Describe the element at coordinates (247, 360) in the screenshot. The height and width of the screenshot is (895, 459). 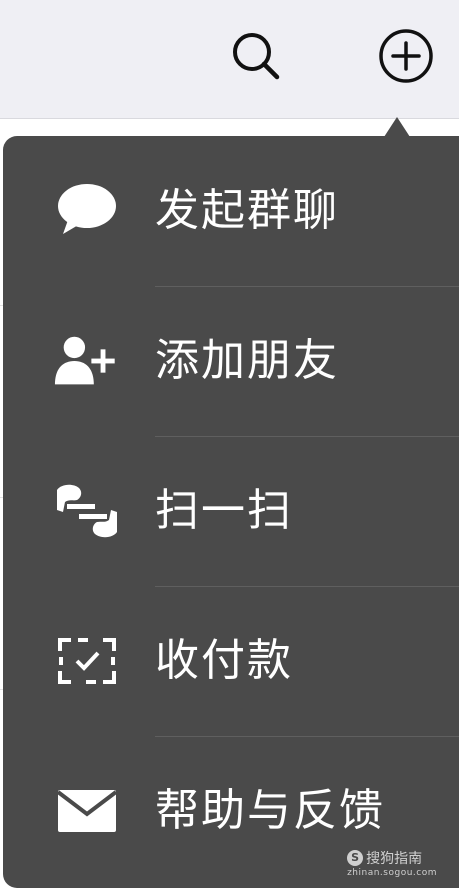
I see `menu-item-label: 添加朋友` at that location.